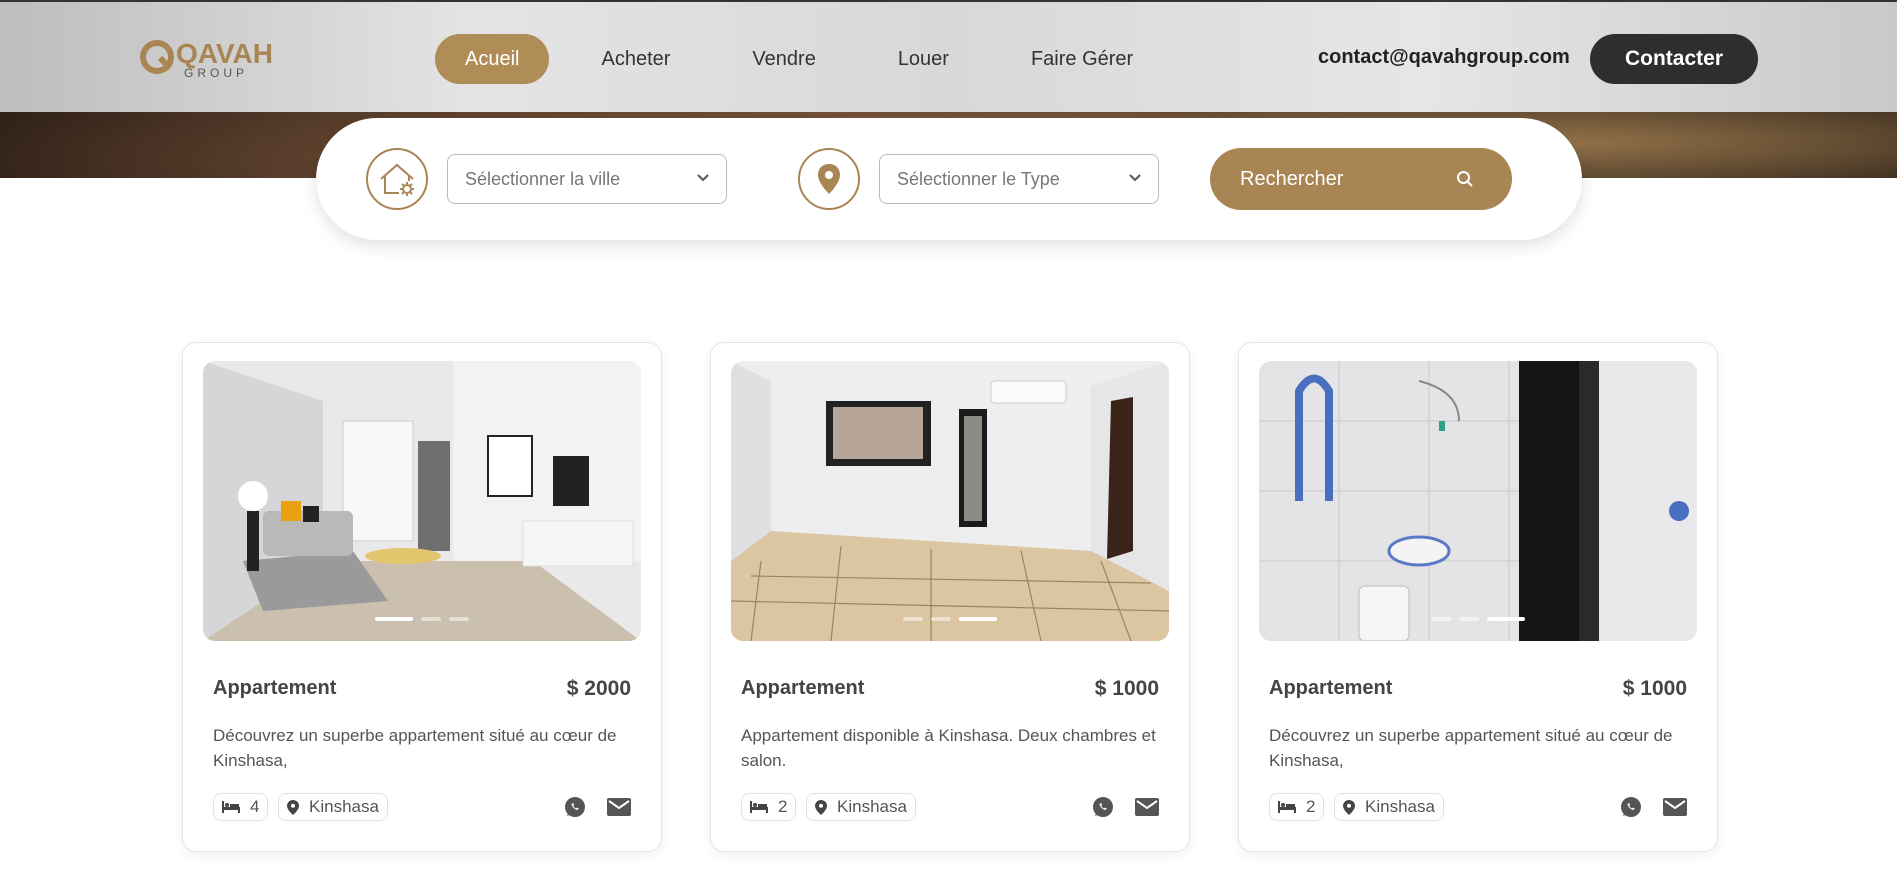  I want to click on nav-item-accueil: Acueil, so click(492, 59).